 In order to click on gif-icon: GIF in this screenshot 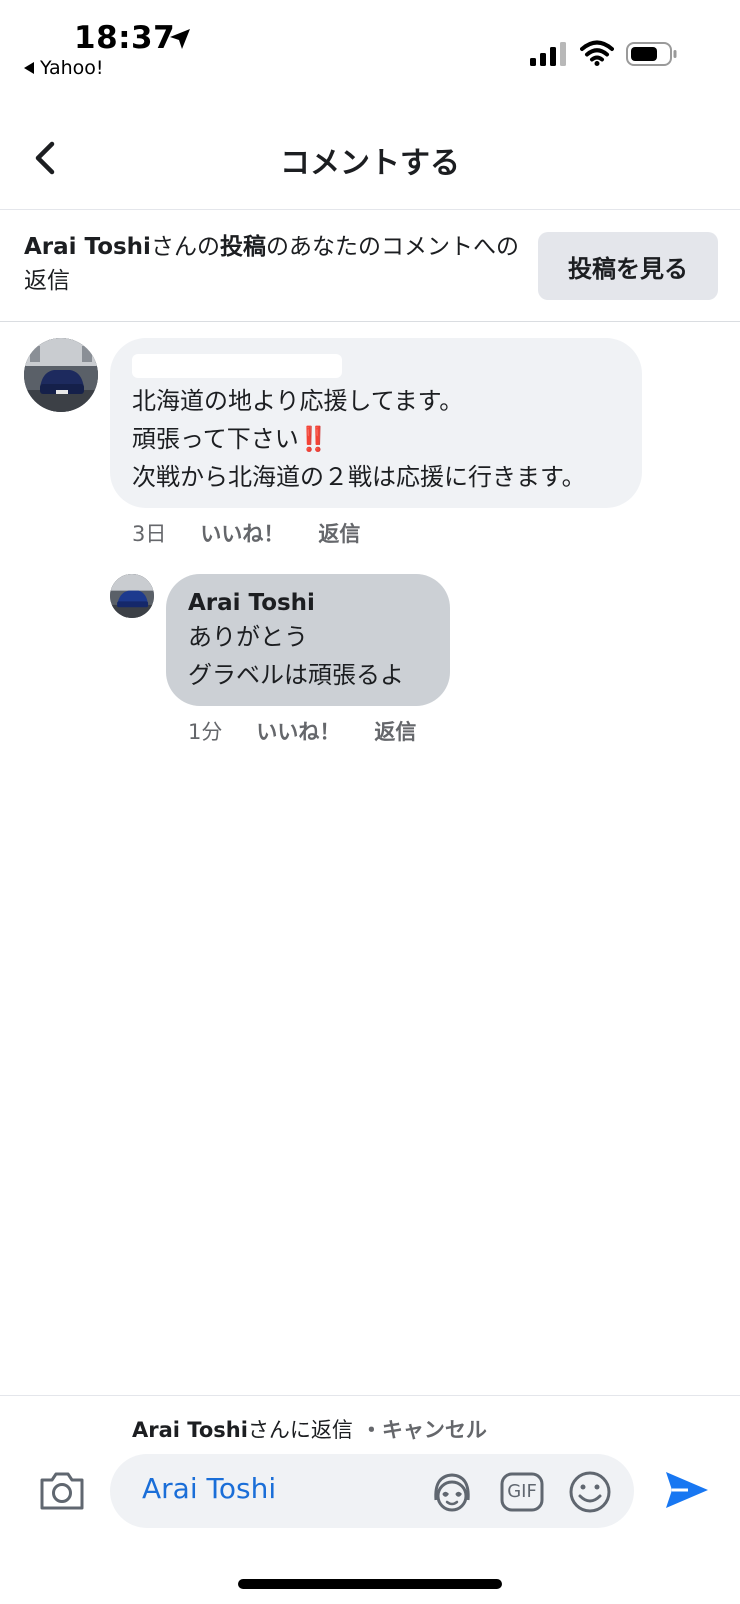, I will do `click(522, 1492)`.